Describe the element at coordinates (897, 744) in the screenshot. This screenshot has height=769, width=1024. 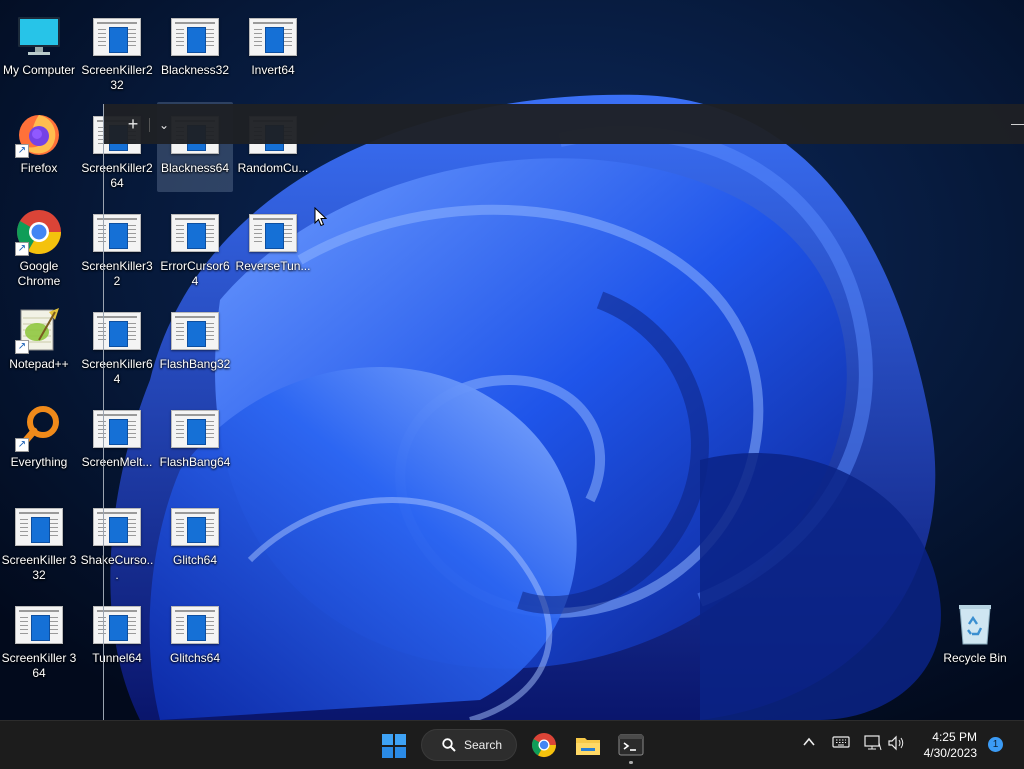
I see `speaker-icon` at that location.